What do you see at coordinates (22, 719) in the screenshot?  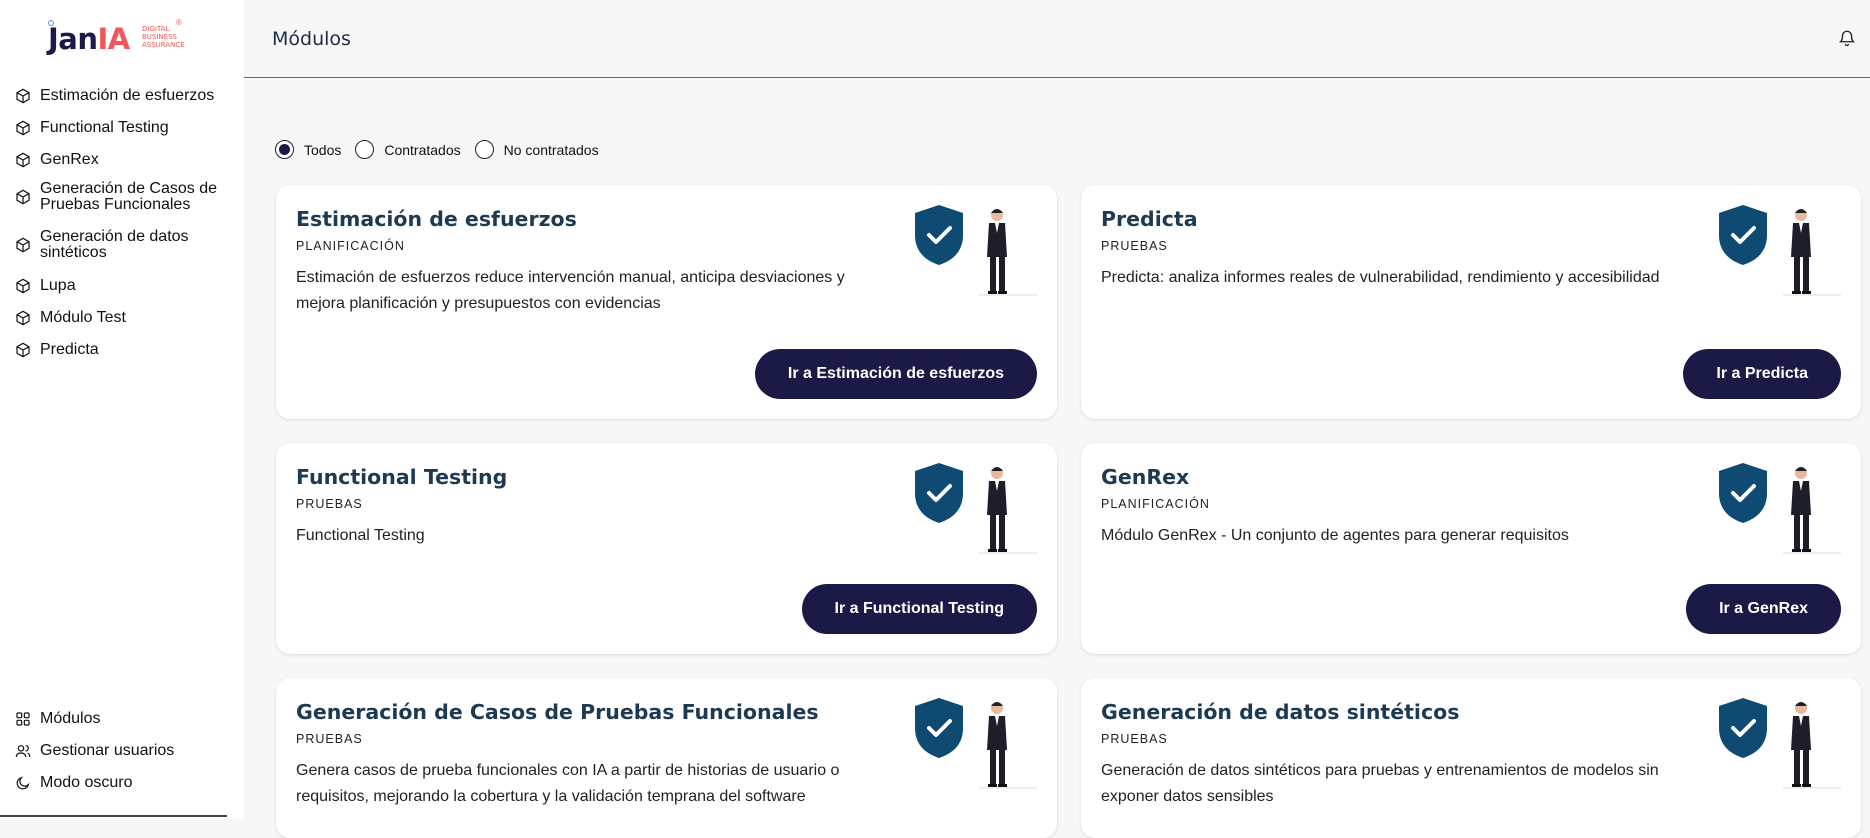 I see `grid-icon` at bounding box center [22, 719].